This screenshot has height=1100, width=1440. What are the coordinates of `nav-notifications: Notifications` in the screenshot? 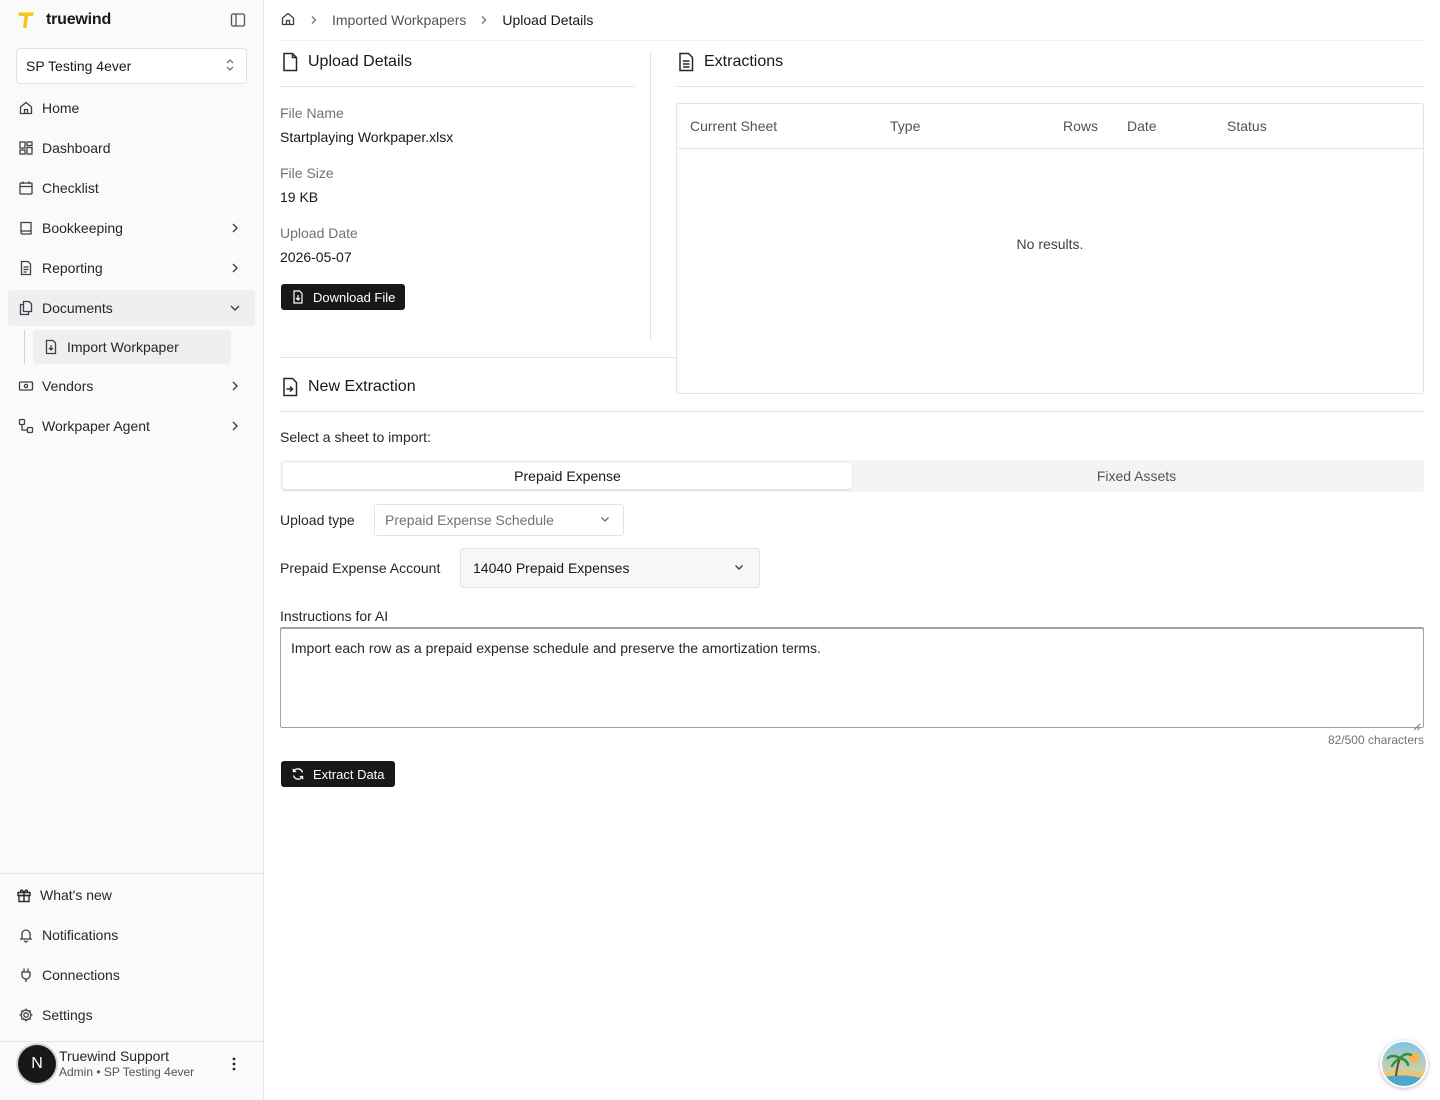 It's located at (131, 935).